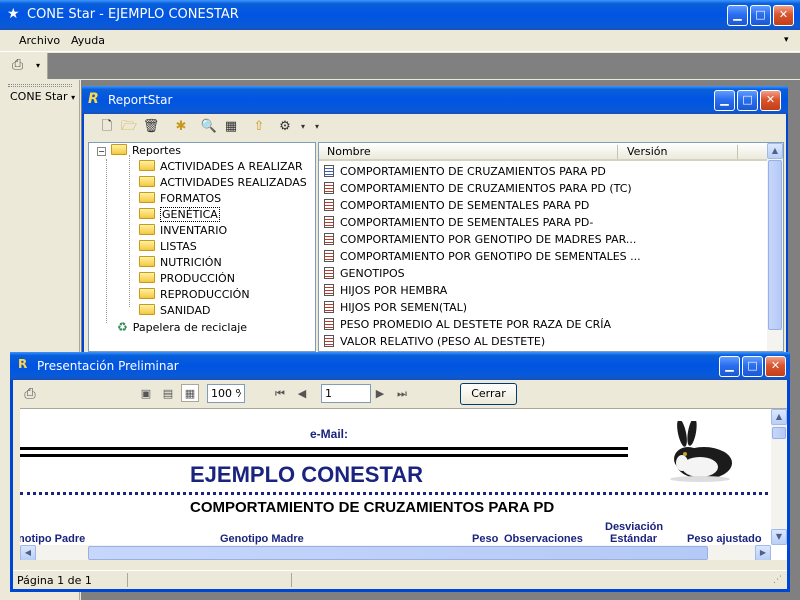 The width and height of the screenshot is (800, 600). What do you see at coordinates (122, 327) in the screenshot?
I see `recycle-bin-icon: ♻` at bounding box center [122, 327].